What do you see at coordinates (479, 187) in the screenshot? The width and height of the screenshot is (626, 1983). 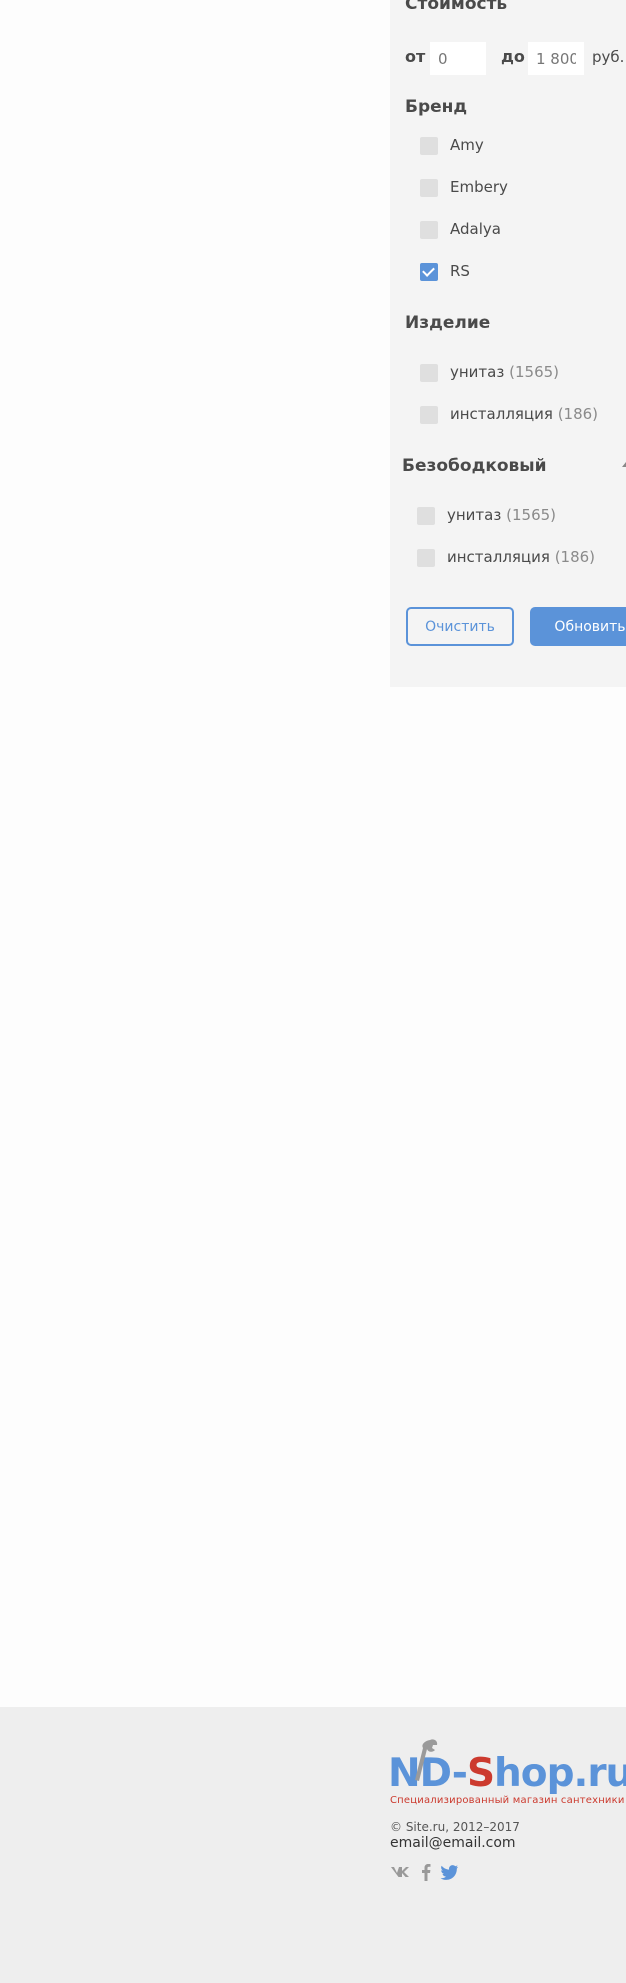 I see `brand-label-embery: Embery` at bounding box center [479, 187].